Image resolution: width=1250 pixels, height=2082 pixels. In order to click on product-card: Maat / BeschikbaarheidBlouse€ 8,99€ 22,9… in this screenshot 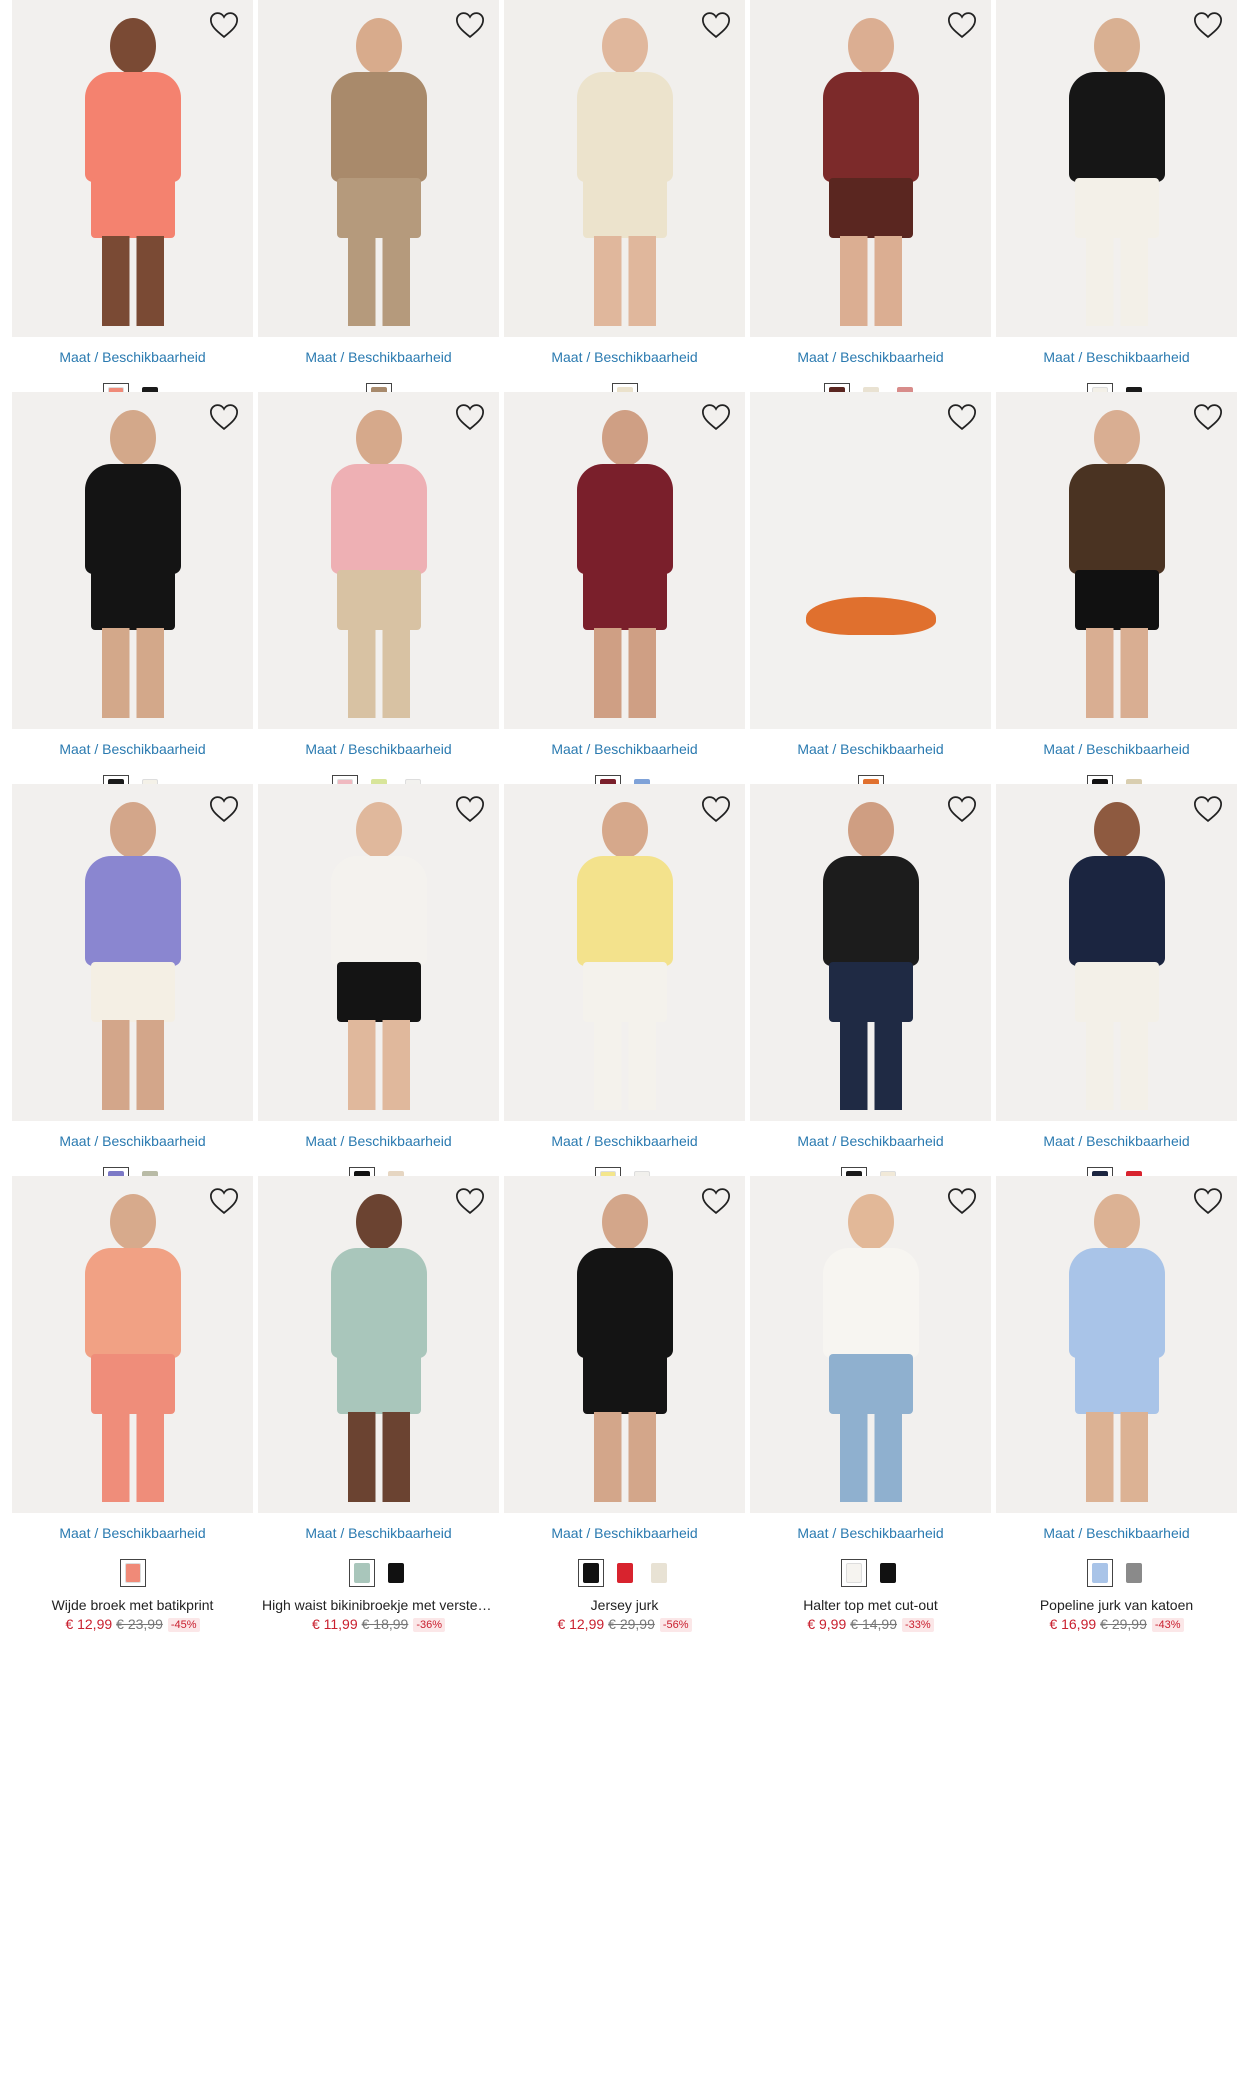, I will do `click(378, 620)`.